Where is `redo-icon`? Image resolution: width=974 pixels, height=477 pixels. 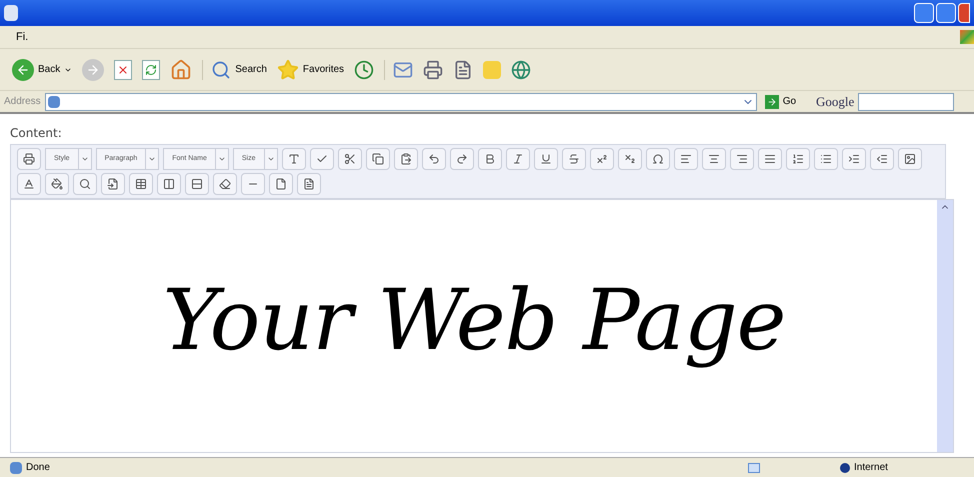
redo-icon is located at coordinates (462, 159).